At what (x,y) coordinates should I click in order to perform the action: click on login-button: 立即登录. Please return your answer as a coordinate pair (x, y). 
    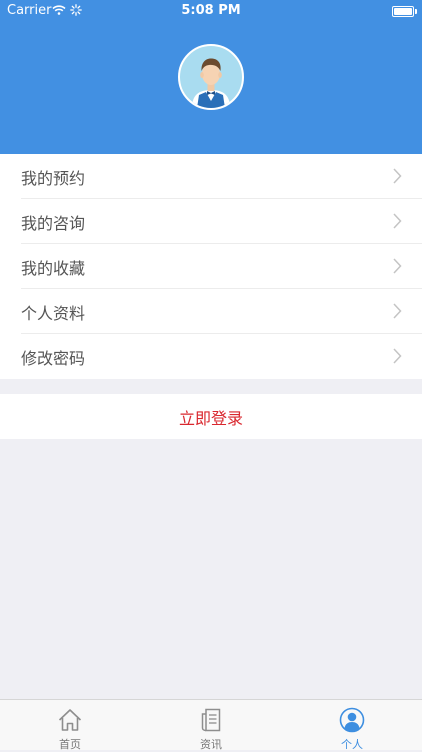
    Looking at the image, I should click on (211, 416).